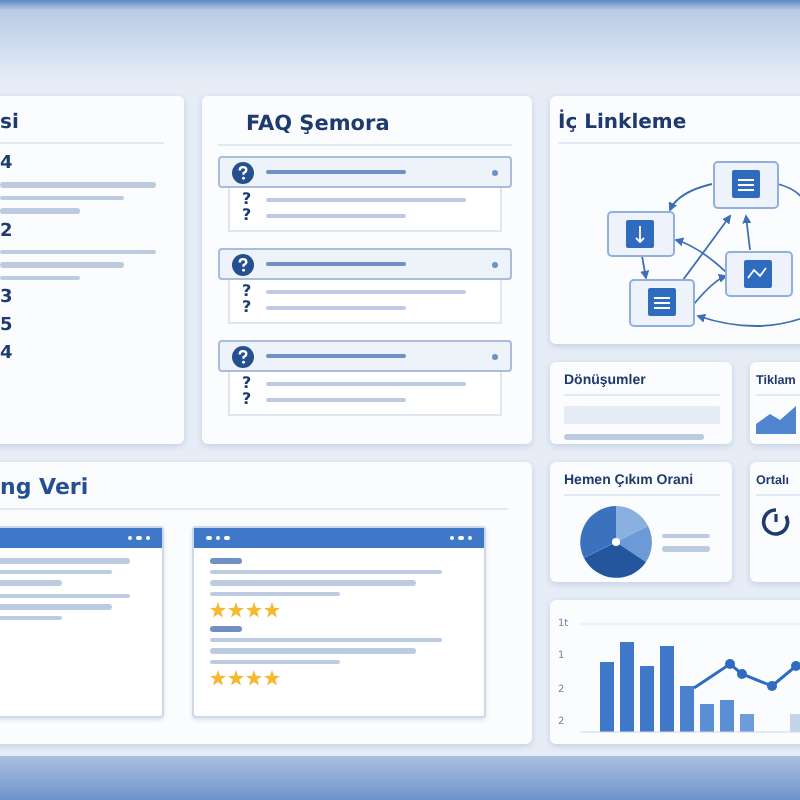 The height and width of the screenshot is (800, 800). I want to click on panel-title: ng Veri, so click(45, 489).